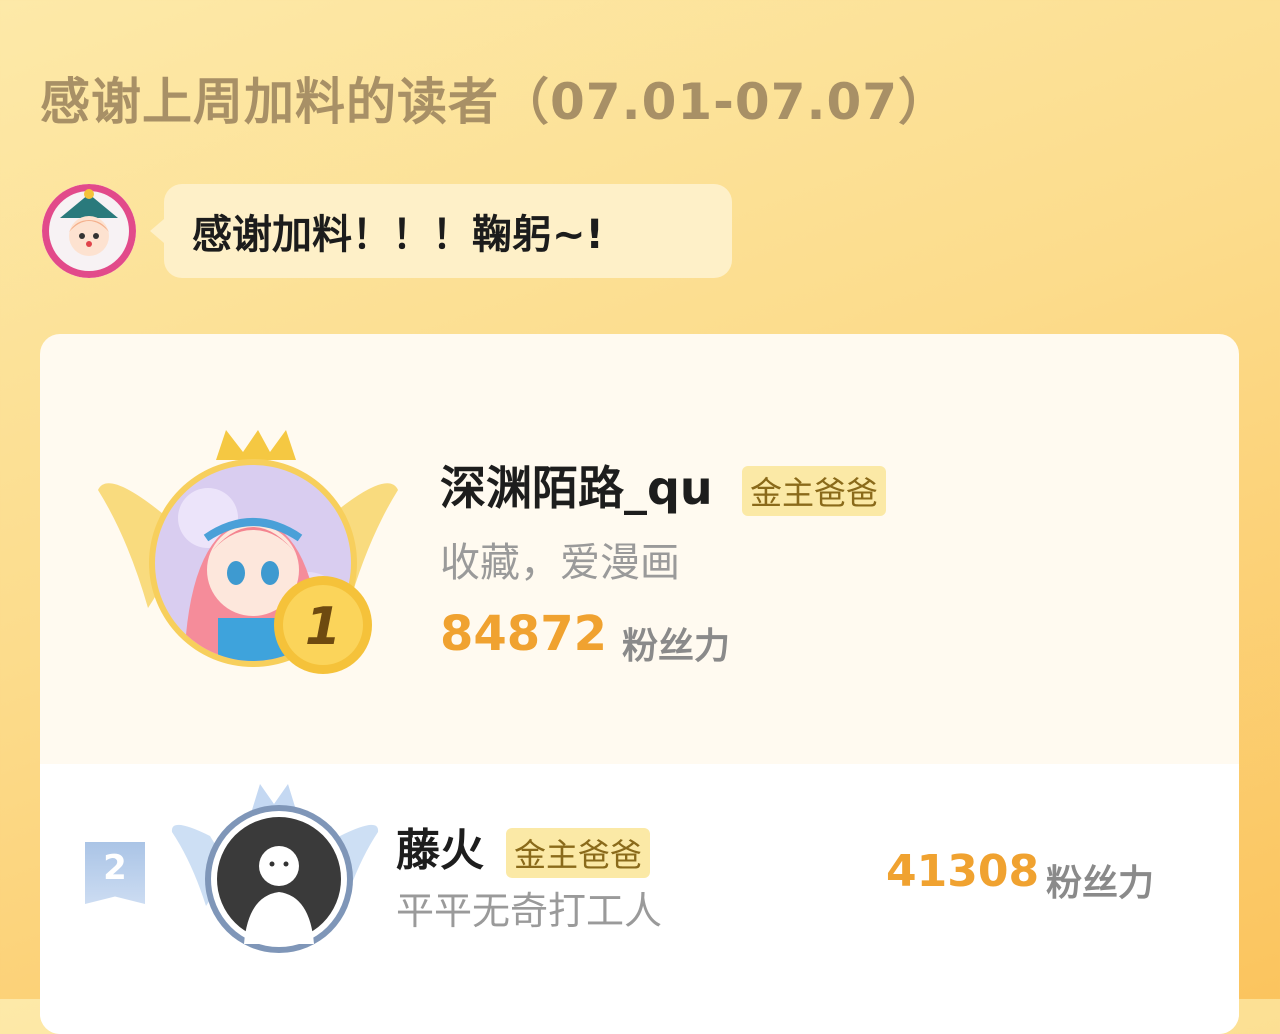 The height and width of the screenshot is (1034, 1280). I want to click on author-avatar-image, so click(89, 231).